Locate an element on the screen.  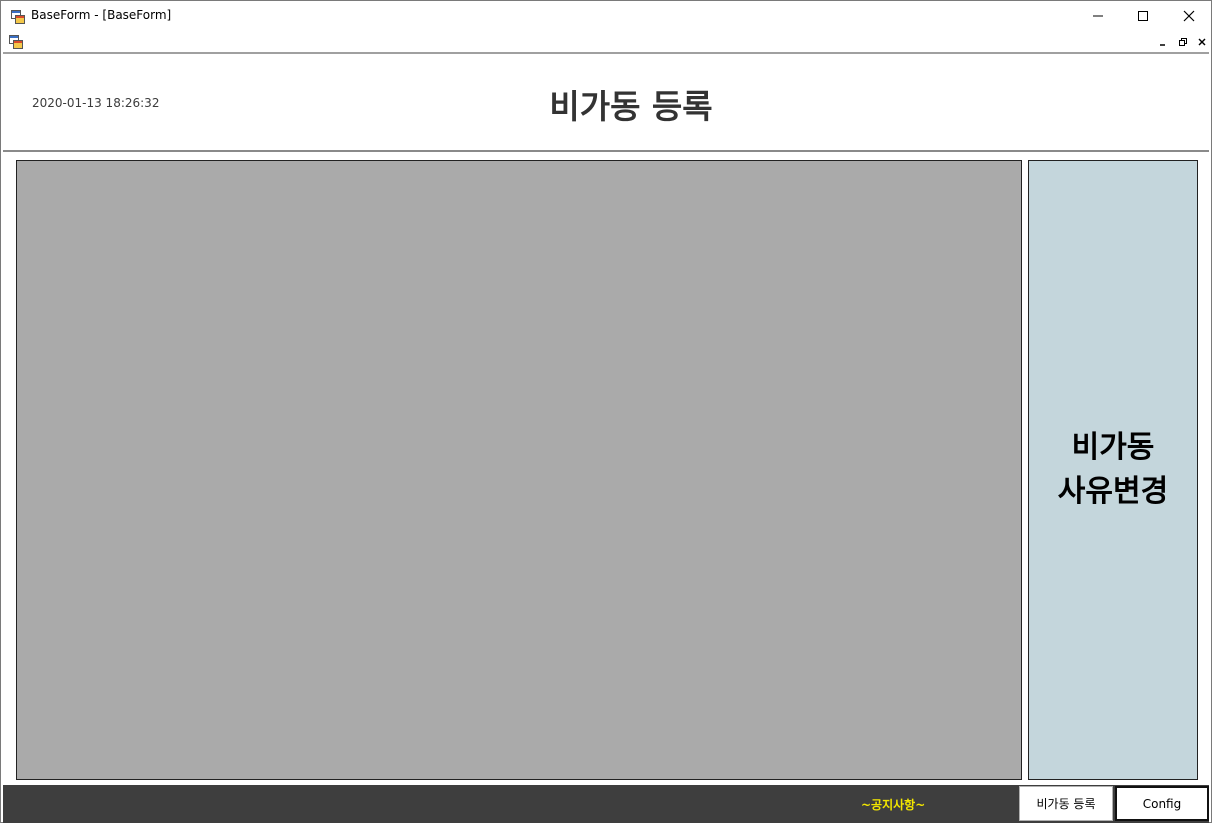
notice-text: ~공지사항~ is located at coordinates (893, 805).